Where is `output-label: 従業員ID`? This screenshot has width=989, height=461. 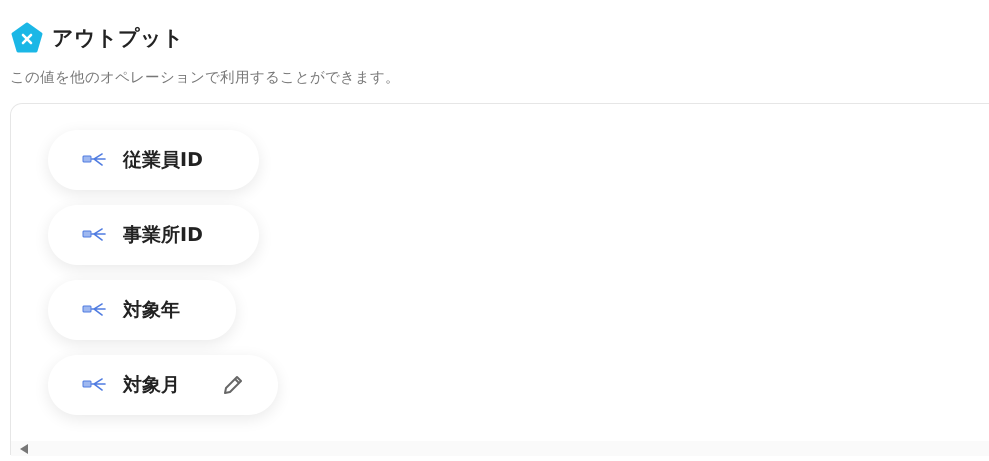
output-label: 従業員ID is located at coordinates (163, 160).